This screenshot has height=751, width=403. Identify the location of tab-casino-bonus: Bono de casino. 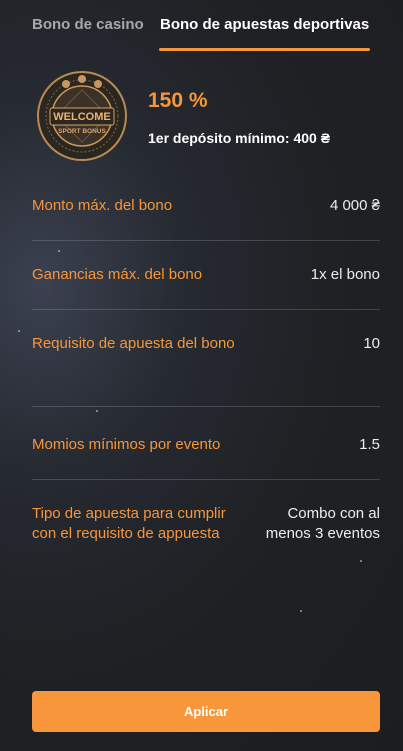
(88, 24).